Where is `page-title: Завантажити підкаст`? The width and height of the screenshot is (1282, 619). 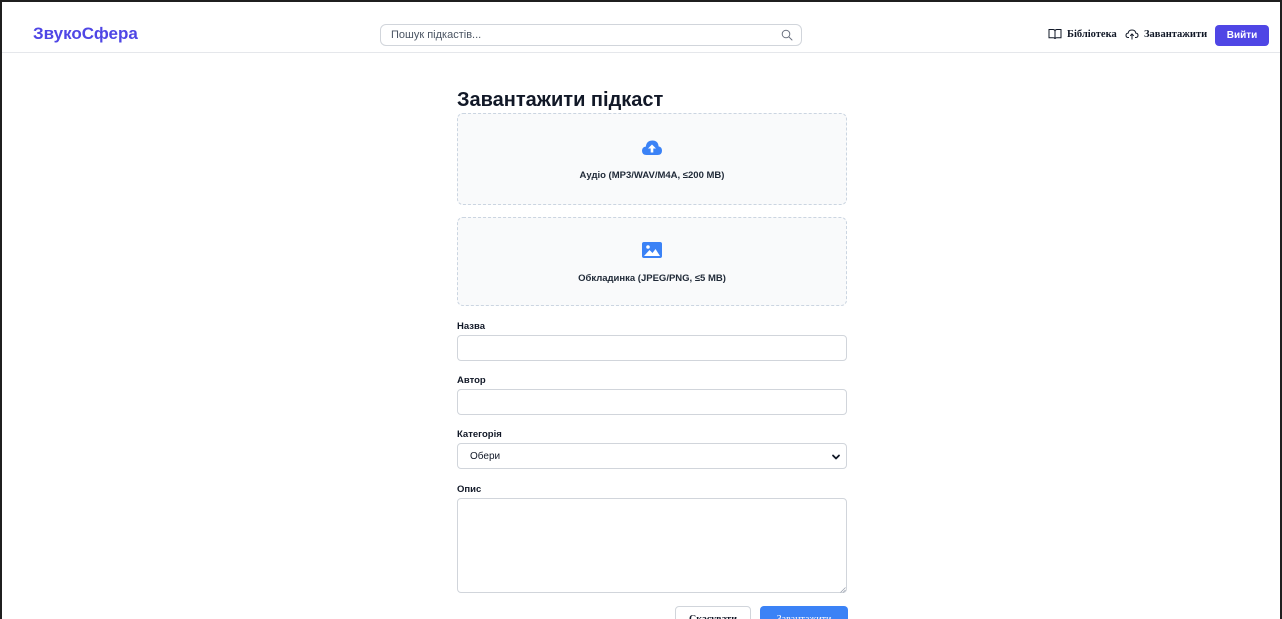 page-title: Завантажити підкаст is located at coordinates (560, 100).